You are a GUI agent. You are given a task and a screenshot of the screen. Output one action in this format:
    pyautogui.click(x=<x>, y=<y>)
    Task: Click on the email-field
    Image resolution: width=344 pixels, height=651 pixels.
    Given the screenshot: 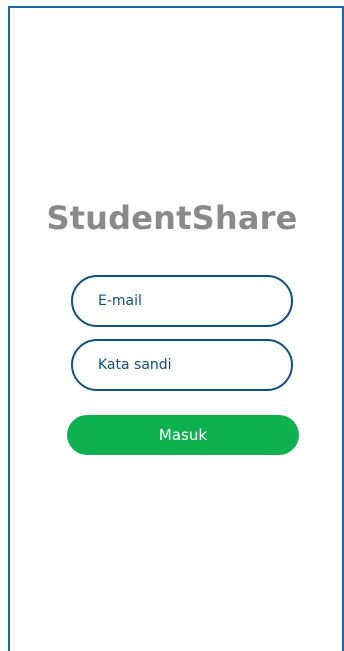 What is the action you would take?
    pyautogui.click(x=182, y=301)
    